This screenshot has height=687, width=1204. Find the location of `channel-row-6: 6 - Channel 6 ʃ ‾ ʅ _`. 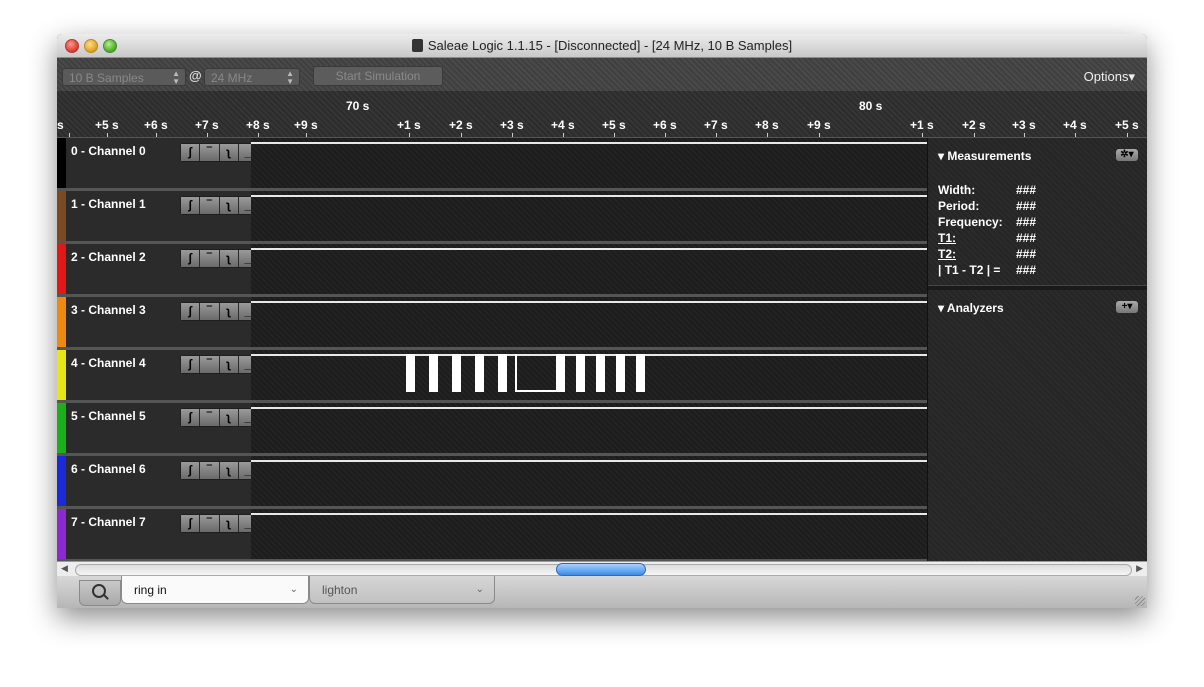

channel-row-6: 6 - Channel 6 ʃ ‾ ʅ _ is located at coordinates (492, 482).